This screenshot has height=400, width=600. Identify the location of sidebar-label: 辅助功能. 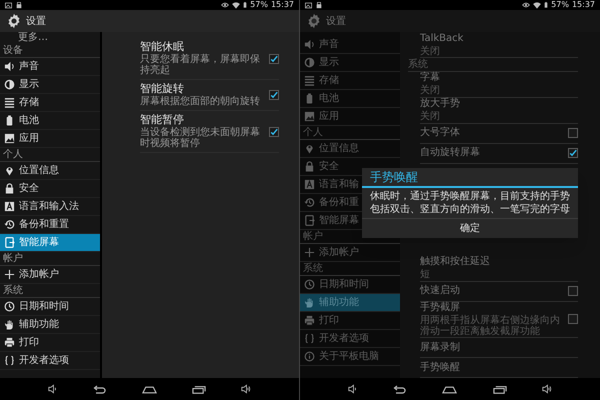
(39, 325).